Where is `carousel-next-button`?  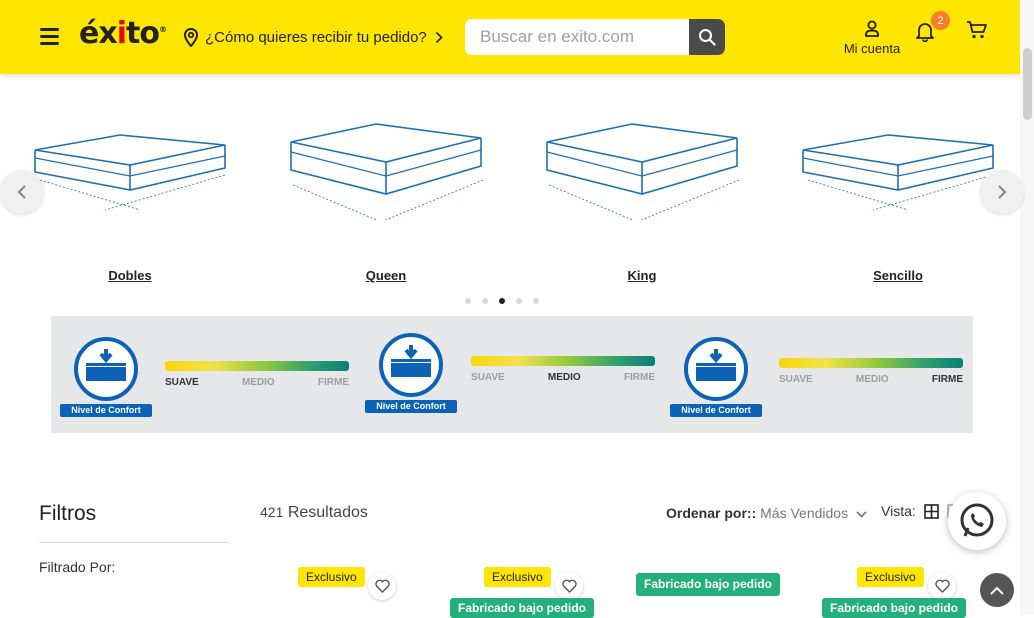
carousel-next-button is located at coordinates (1002, 192).